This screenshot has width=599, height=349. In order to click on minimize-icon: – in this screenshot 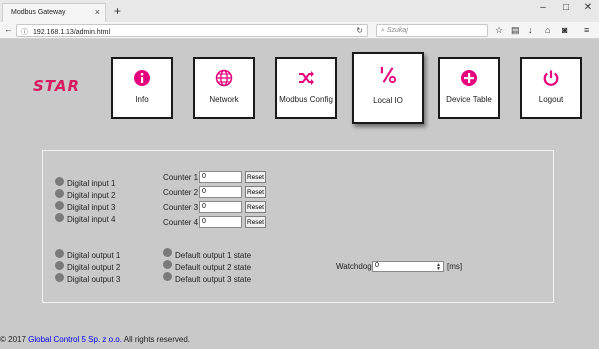, I will do `click(543, 7)`.